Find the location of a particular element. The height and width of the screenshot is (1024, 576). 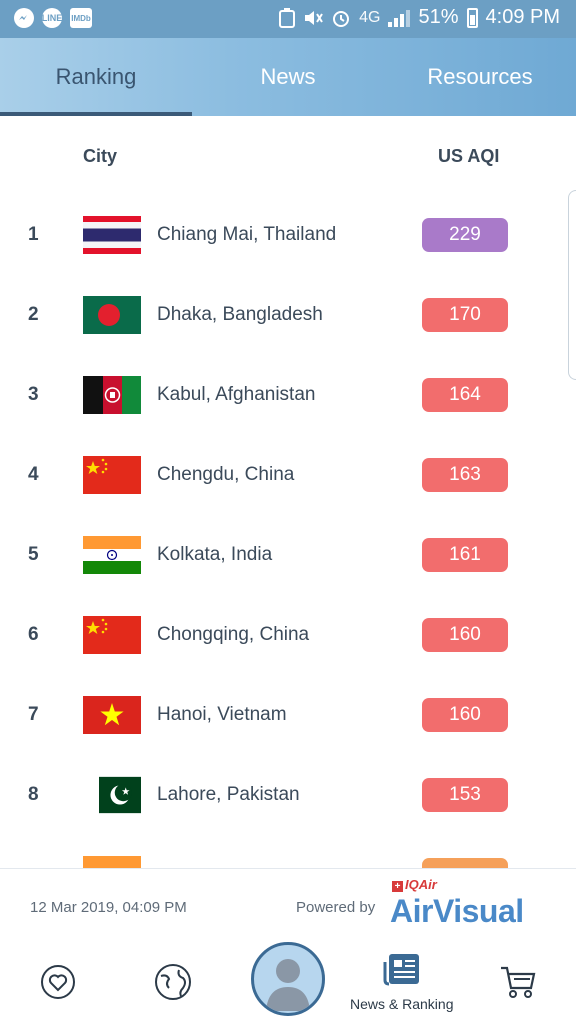

news-icon is located at coordinates (403, 970).